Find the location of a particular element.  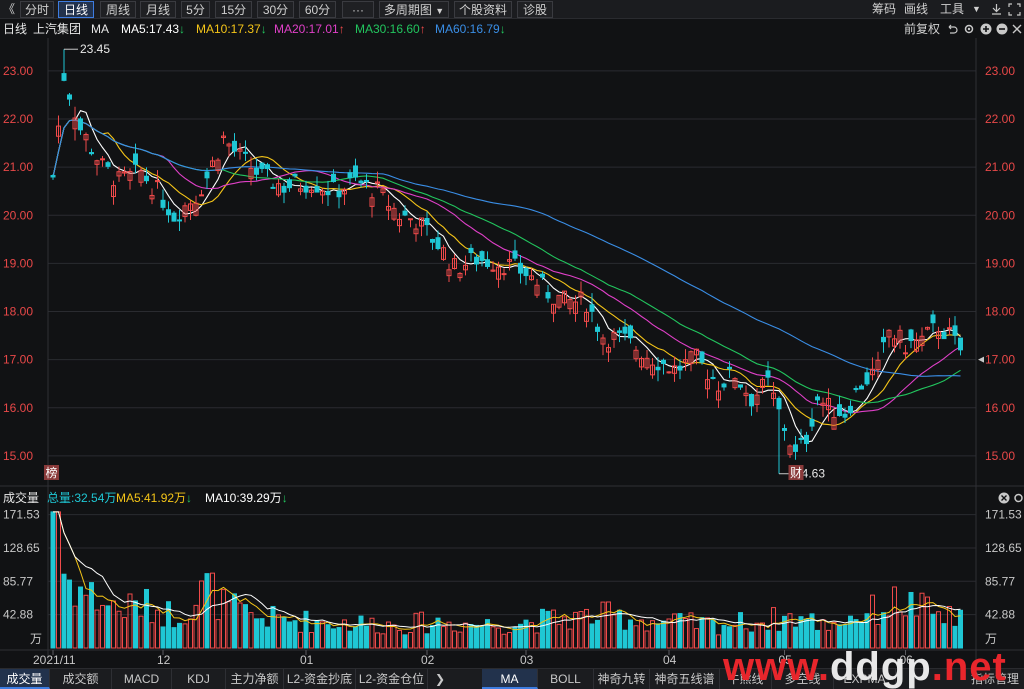

volume-tick-left: 128.65 is located at coordinates (21, 548).